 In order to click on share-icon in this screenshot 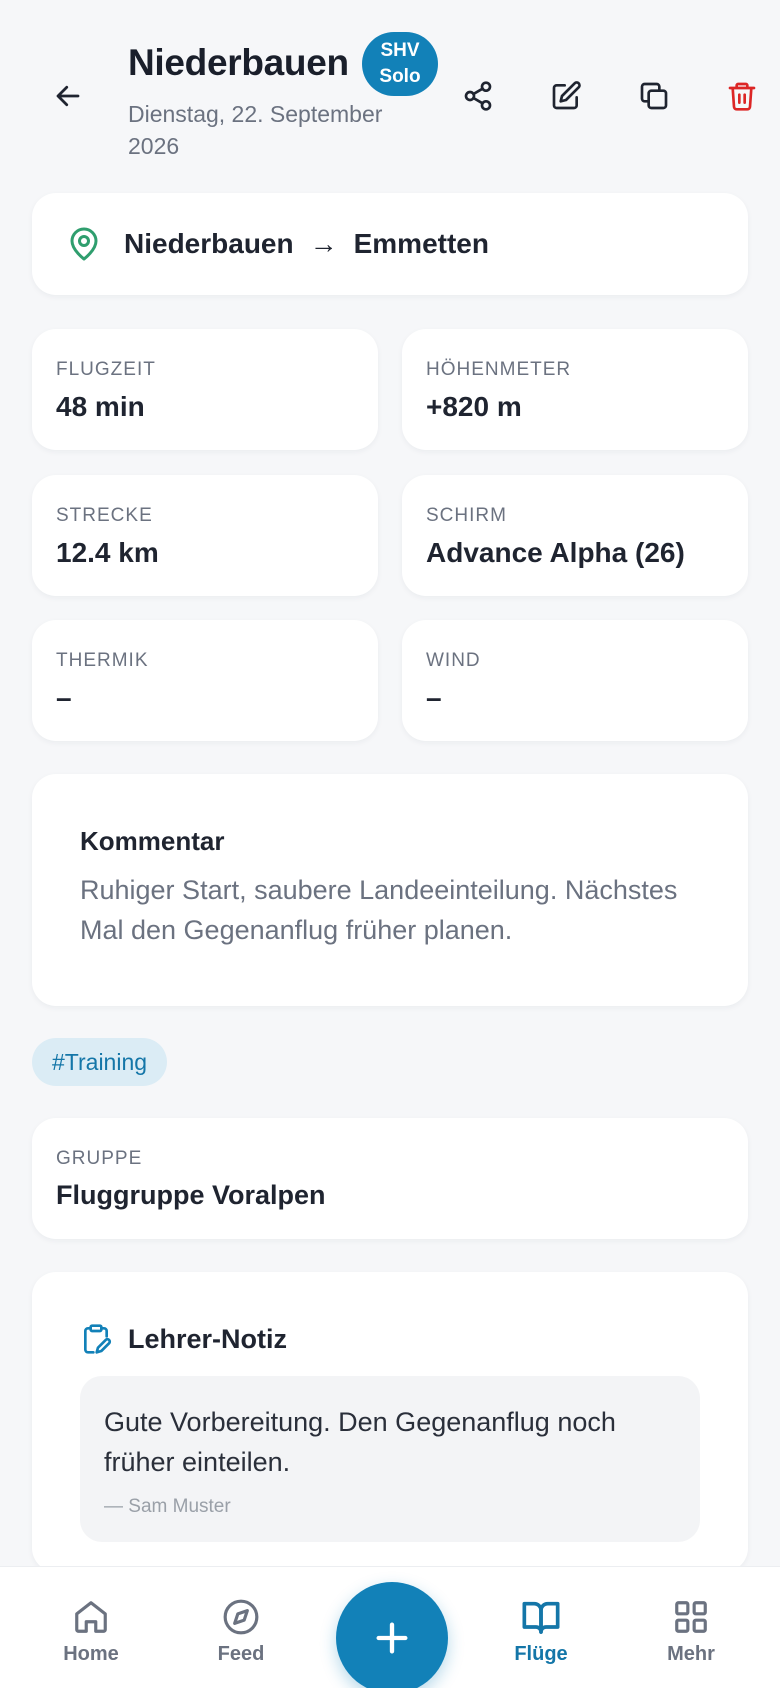, I will do `click(478, 96)`.